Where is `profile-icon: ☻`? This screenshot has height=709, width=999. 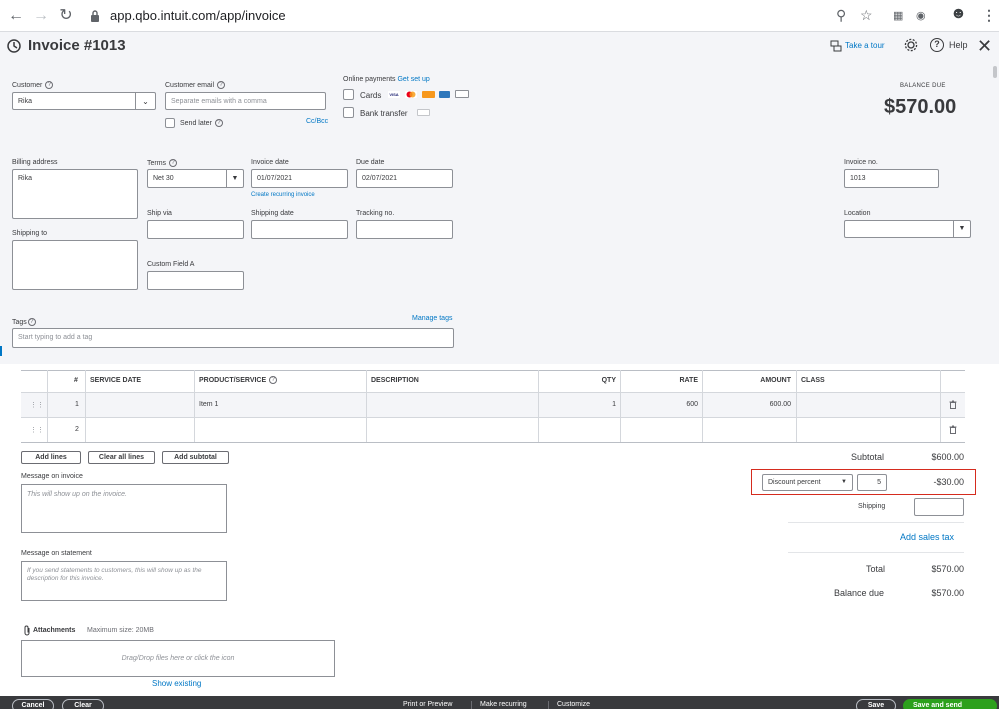
profile-icon: ☻ is located at coordinates (958, 14).